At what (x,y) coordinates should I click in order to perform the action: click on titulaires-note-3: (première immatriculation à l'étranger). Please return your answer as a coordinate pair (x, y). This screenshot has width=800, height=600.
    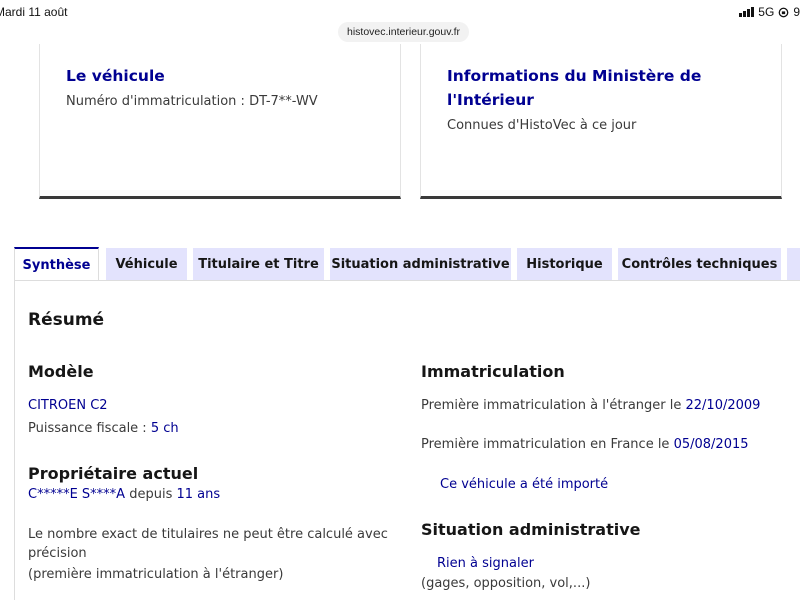
    Looking at the image, I should click on (156, 574).